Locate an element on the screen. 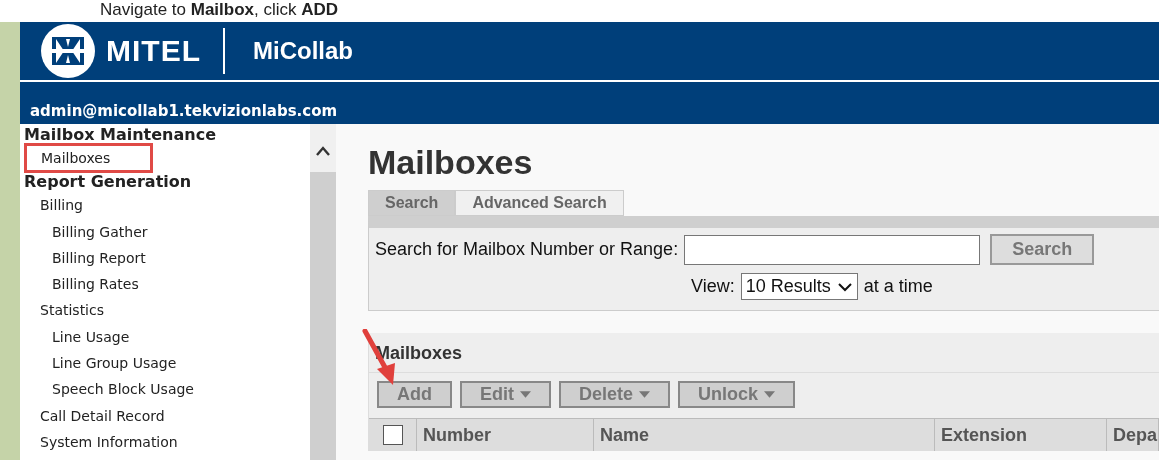 The height and width of the screenshot is (460, 1159). sidebar-heading: Mailbox Maintenance is located at coordinates (120, 134).